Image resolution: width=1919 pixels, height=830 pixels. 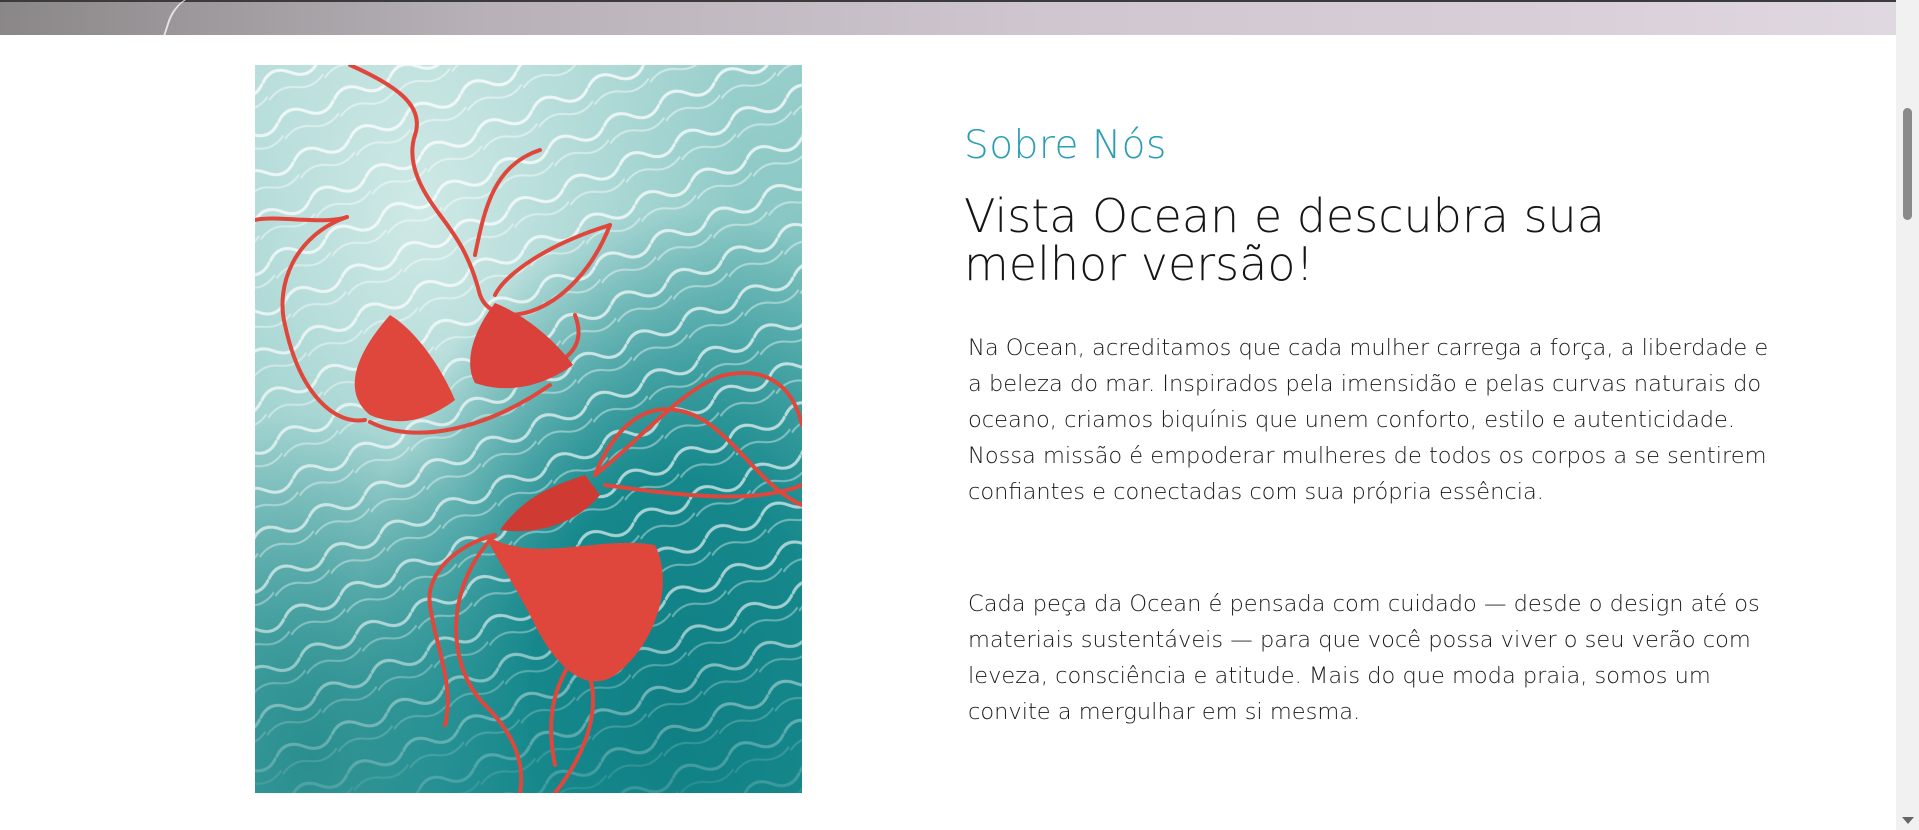 What do you see at coordinates (1907, 164) in the screenshot?
I see `scrollbar-thumb` at bounding box center [1907, 164].